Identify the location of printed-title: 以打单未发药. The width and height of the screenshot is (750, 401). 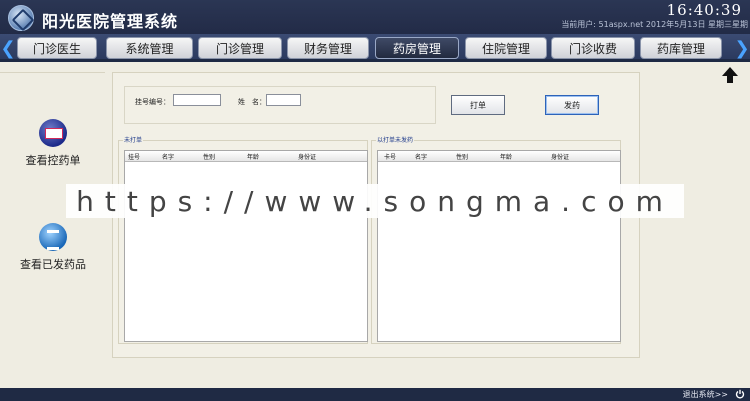
(395, 139).